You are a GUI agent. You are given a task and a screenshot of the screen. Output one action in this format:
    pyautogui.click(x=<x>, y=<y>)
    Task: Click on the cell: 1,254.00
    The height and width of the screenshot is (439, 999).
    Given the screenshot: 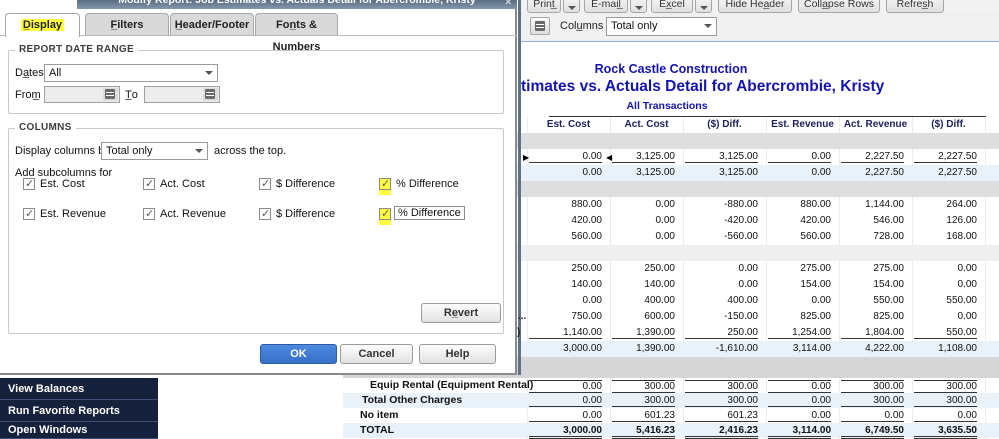 What is the action you would take?
    pyautogui.click(x=799, y=333)
    